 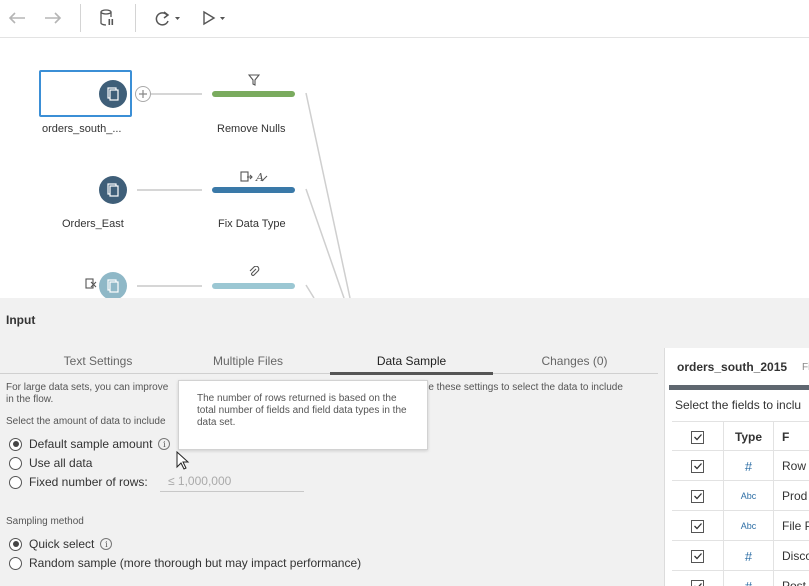 What do you see at coordinates (251, 129) in the screenshot?
I see `clean-step-label: Remove Nulls` at bounding box center [251, 129].